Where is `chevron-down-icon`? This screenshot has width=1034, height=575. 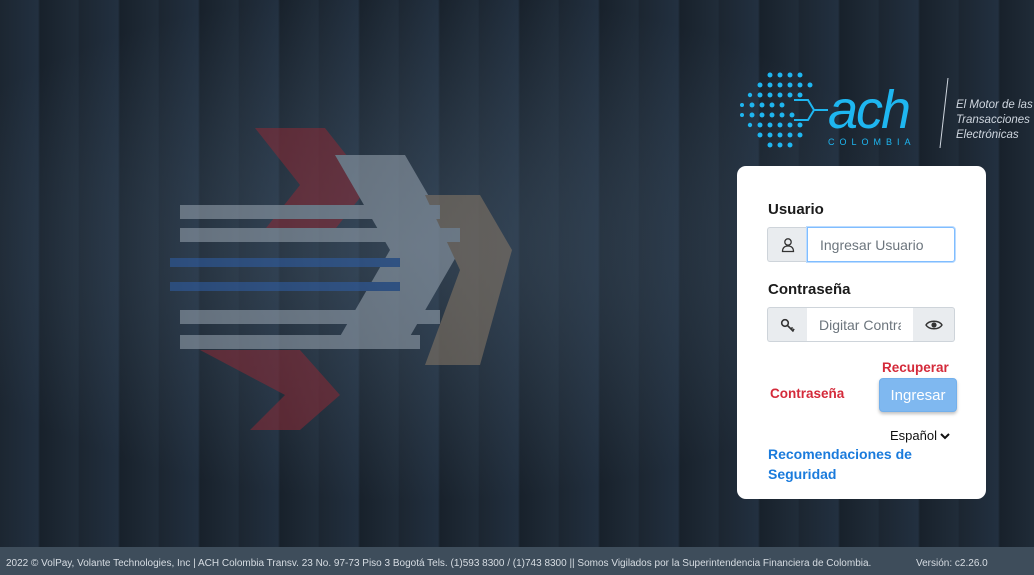
chevron-down-icon is located at coordinates (945, 435).